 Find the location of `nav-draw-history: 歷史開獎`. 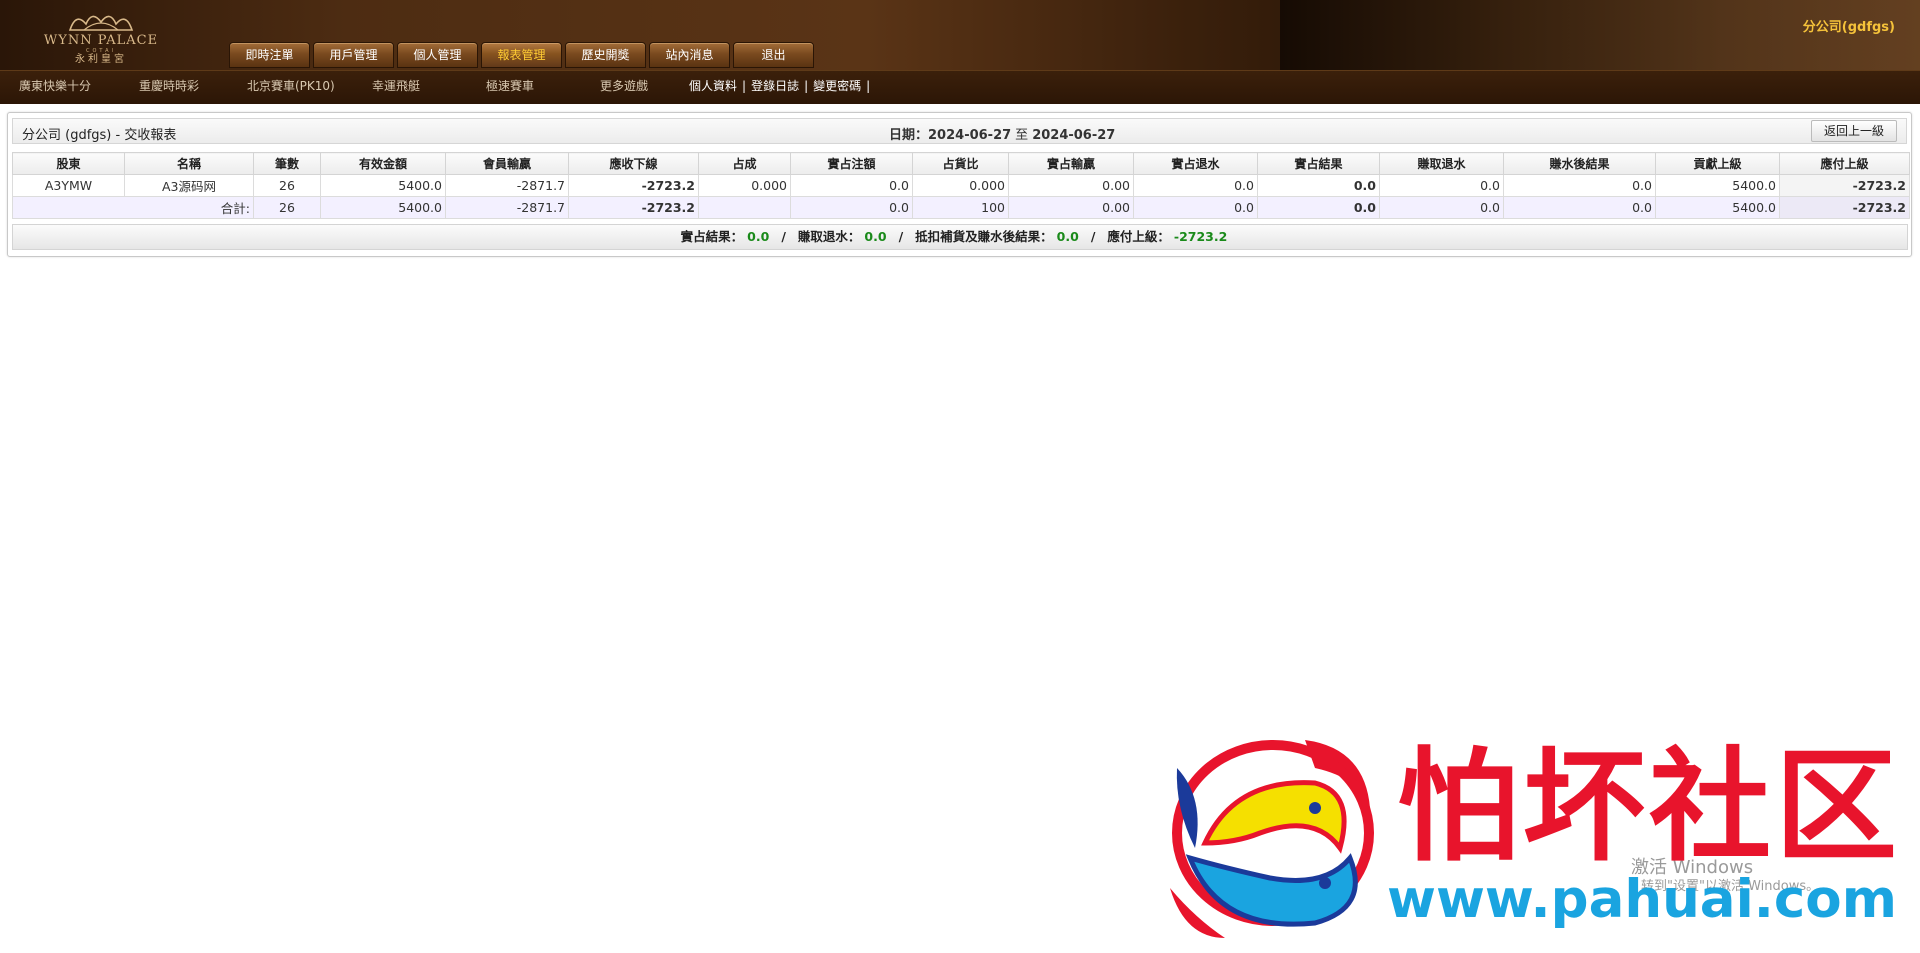

nav-draw-history: 歷史開獎 is located at coordinates (605, 55).